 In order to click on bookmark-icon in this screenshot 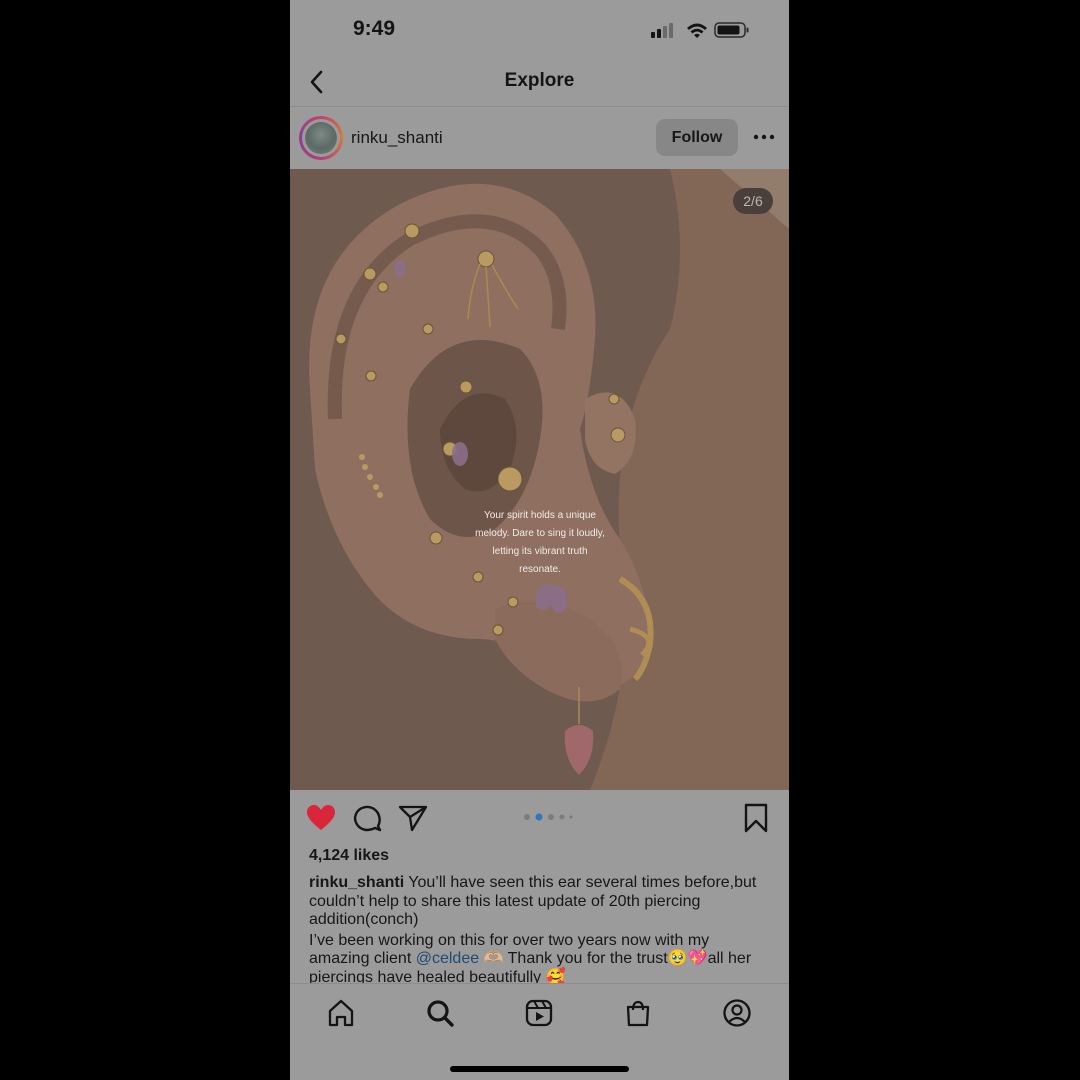, I will do `click(756, 818)`.